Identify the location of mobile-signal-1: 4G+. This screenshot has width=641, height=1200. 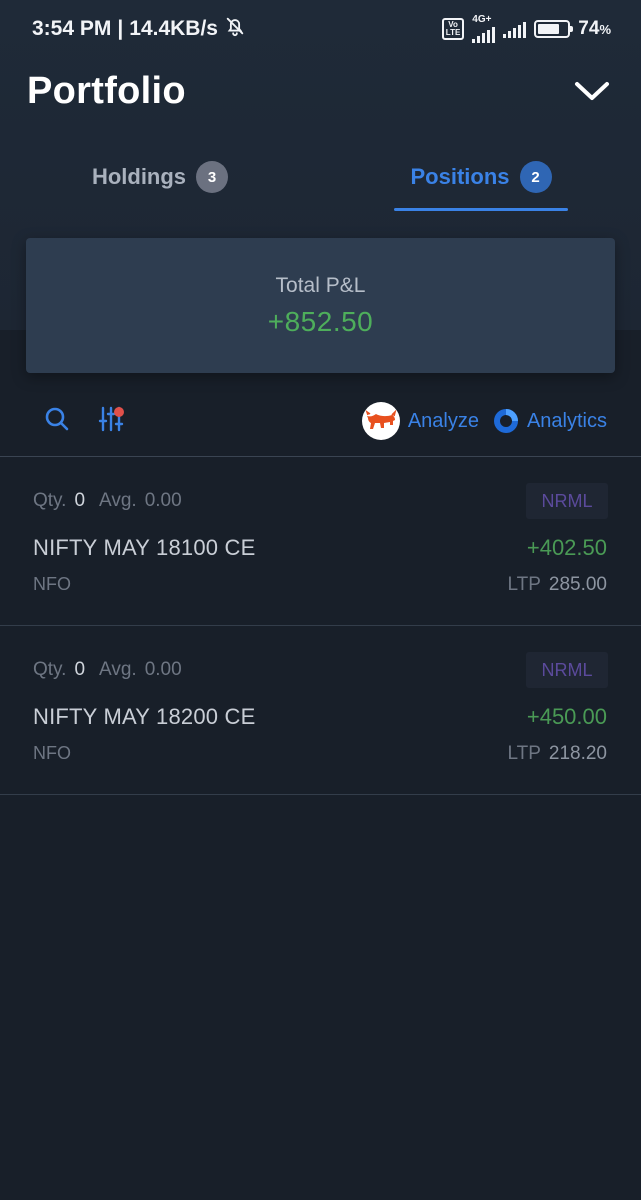
(484, 28).